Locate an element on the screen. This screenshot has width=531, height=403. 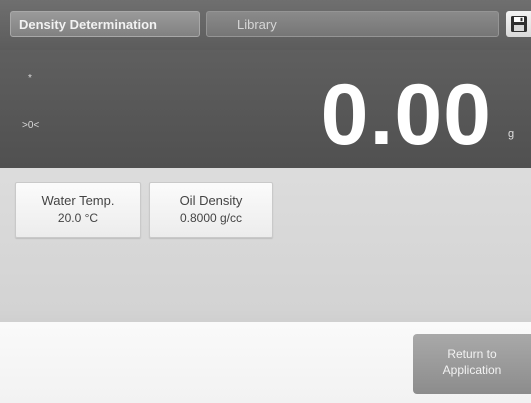
floppy-disk-icon is located at coordinates (519, 24).